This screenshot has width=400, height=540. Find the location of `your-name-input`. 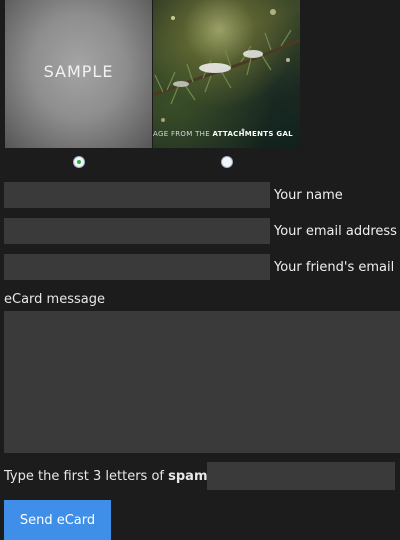

your-name-input is located at coordinates (137, 195).